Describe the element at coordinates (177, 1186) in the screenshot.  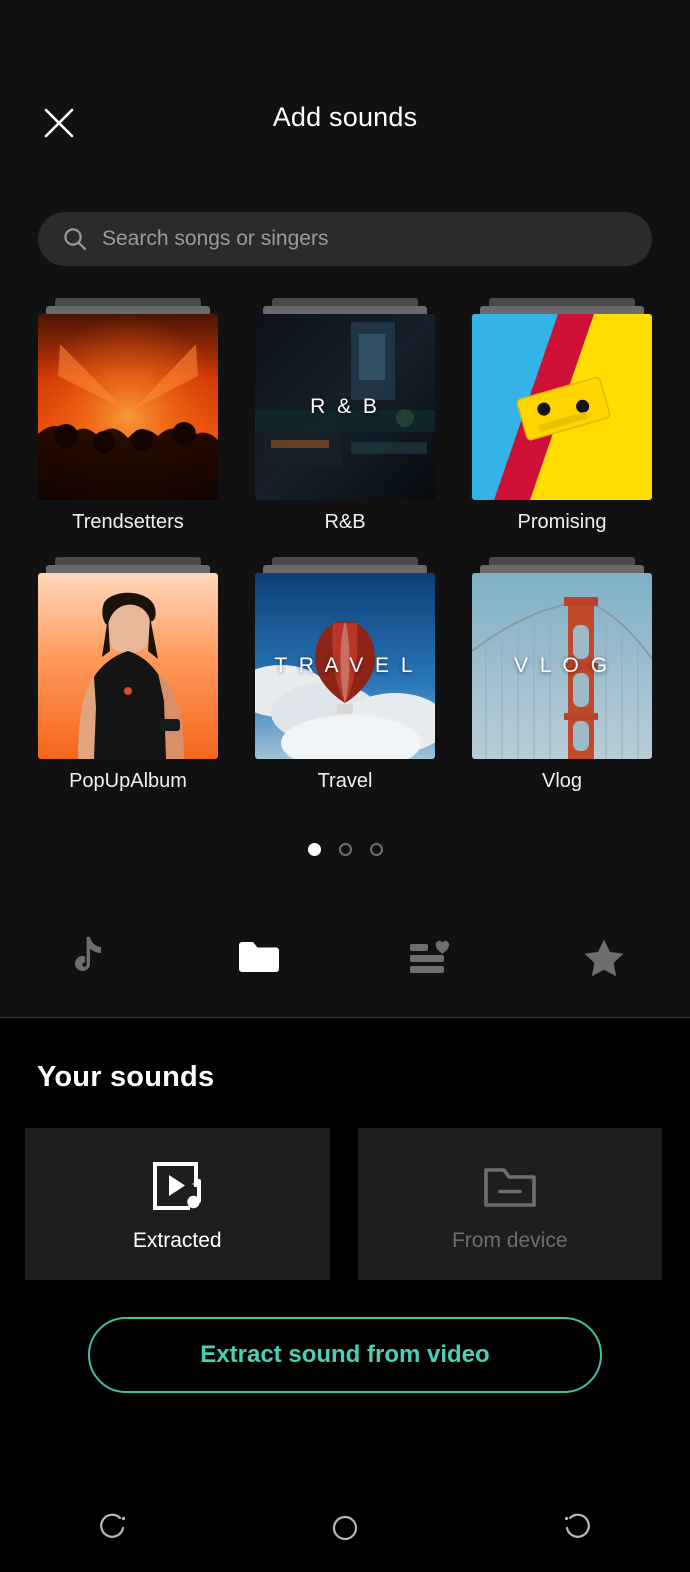
I see `video-music-icon` at that location.